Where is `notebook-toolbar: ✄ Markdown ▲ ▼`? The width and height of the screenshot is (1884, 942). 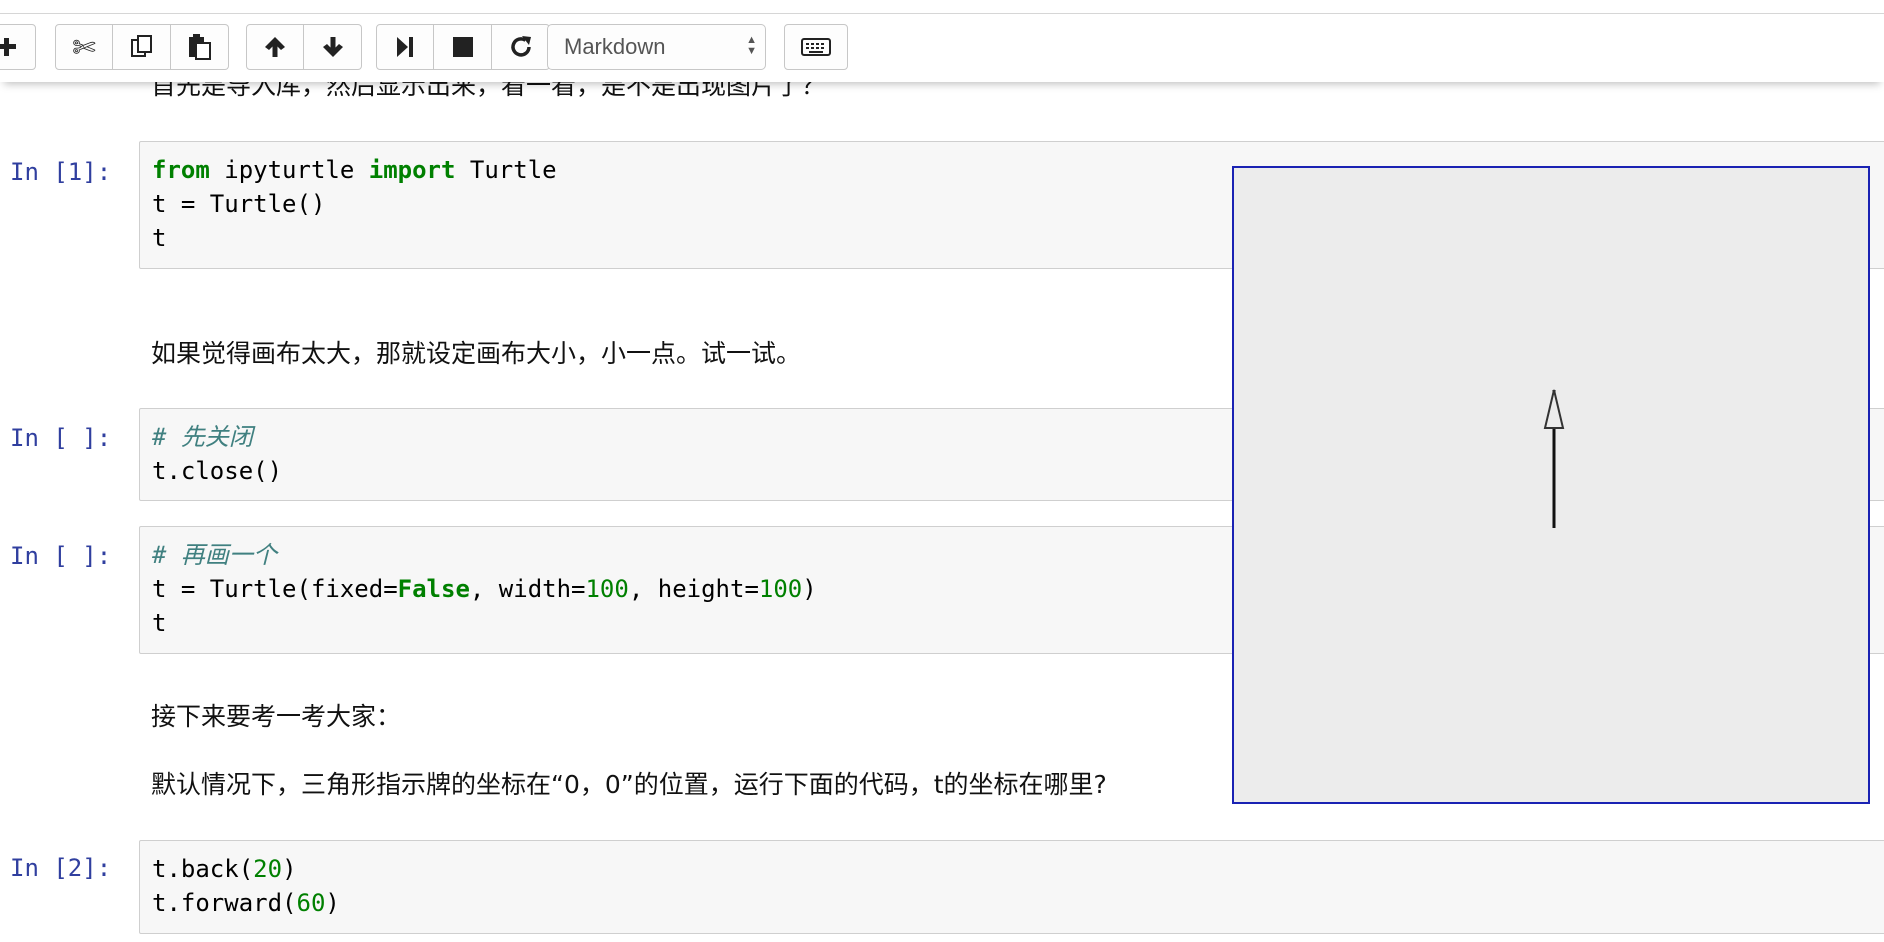
notebook-toolbar: ✄ Markdown ▲ ▼ is located at coordinates (942, 48).